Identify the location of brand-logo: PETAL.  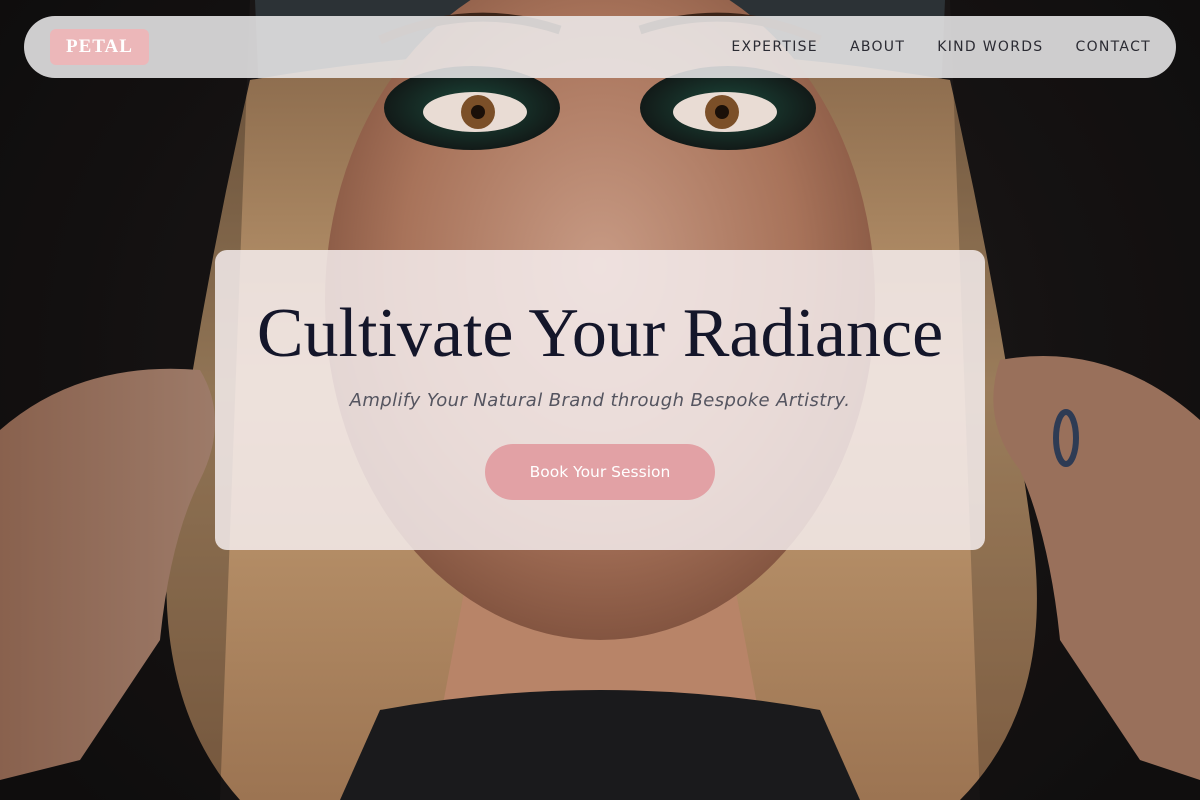
(99, 47).